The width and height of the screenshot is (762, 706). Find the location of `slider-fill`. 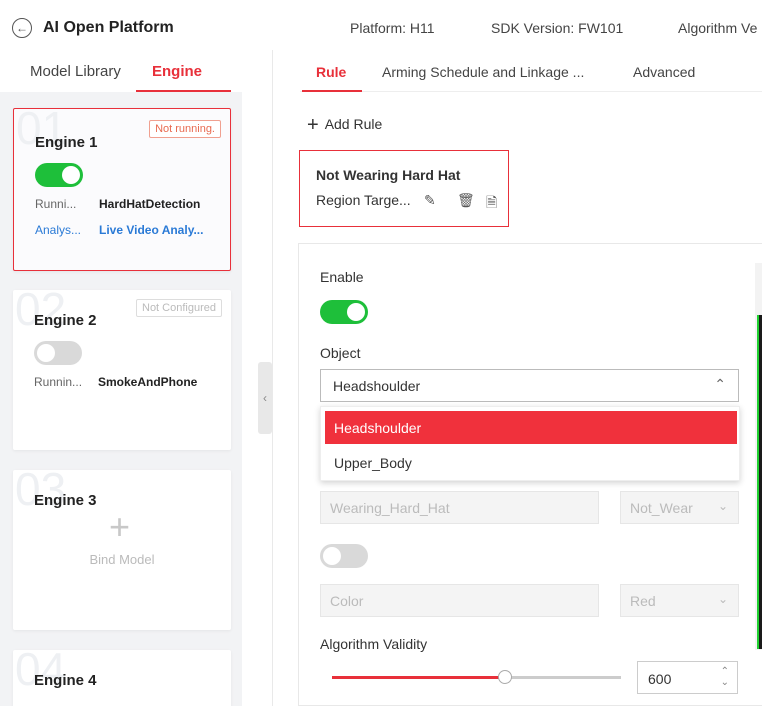

slider-fill is located at coordinates (419, 677).